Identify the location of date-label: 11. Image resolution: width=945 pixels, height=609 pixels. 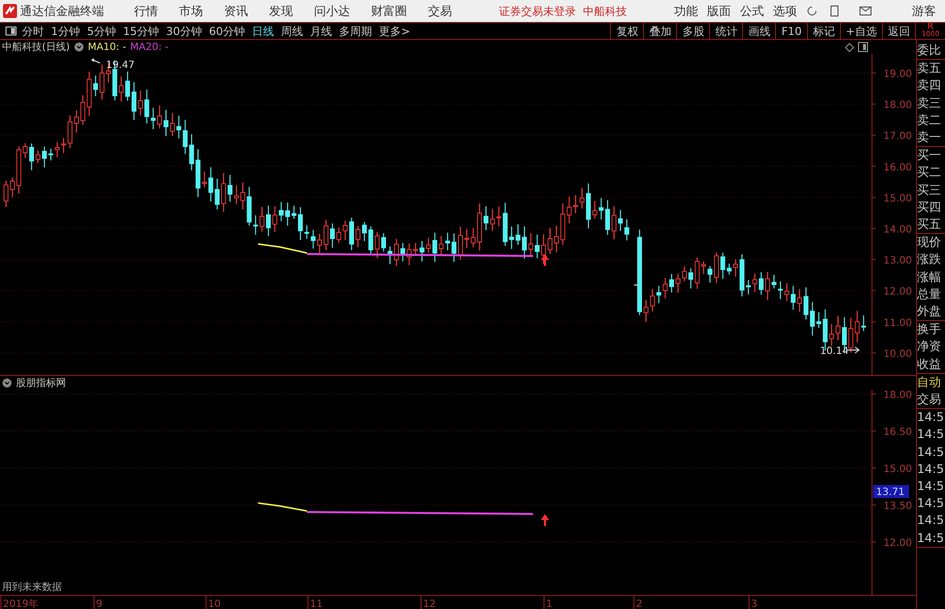
(316, 604).